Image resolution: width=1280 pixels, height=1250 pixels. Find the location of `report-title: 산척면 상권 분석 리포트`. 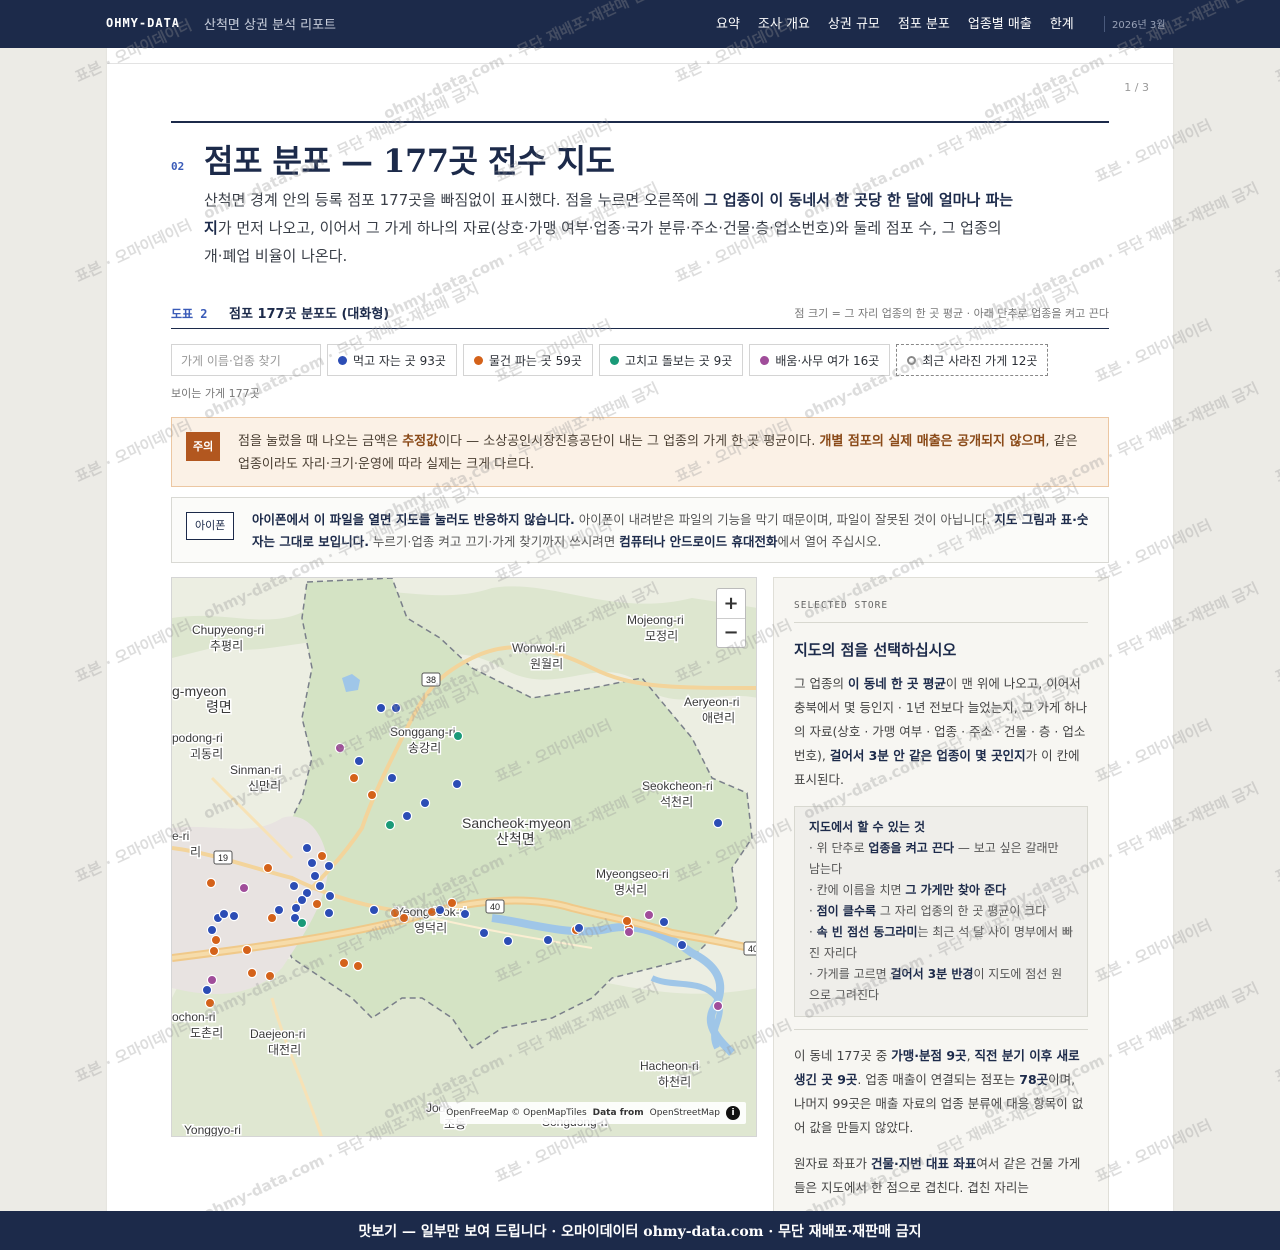

report-title: 산척면 상권 분석 리포트 is located at coordinates (270, 25).